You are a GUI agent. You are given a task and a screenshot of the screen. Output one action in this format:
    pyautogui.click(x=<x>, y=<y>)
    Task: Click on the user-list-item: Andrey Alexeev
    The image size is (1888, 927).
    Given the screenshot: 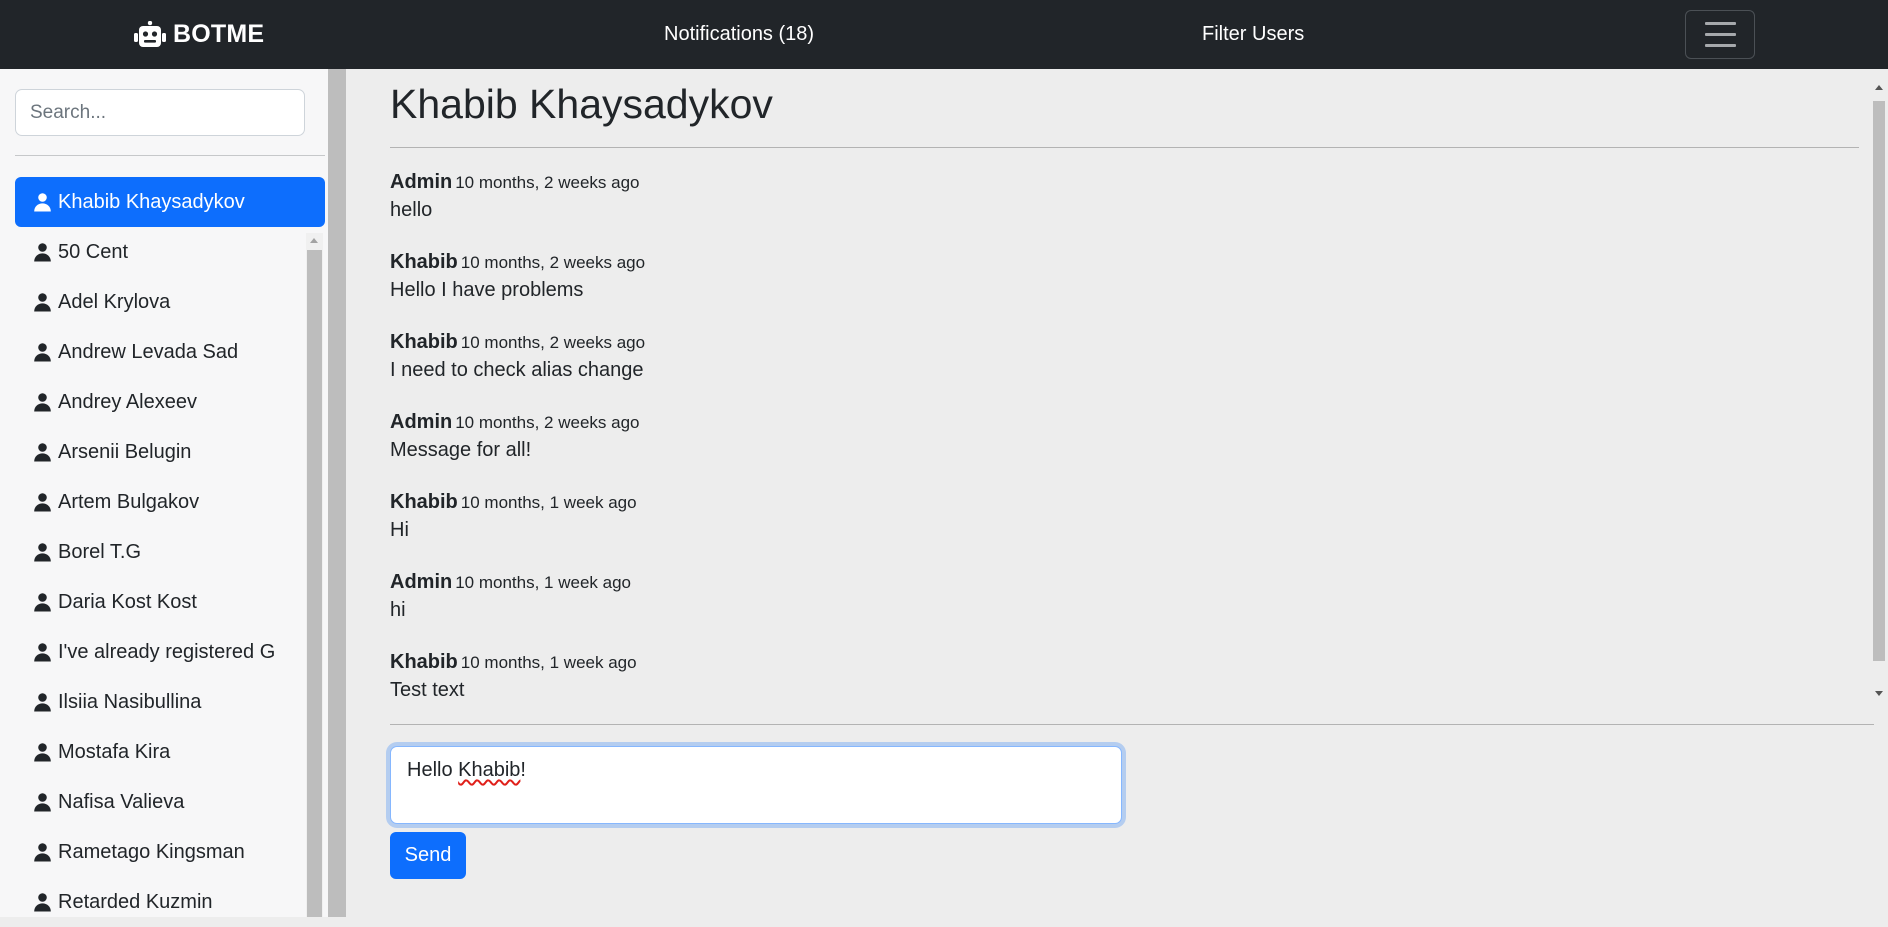 What is the action you would take?
    pyautogui.click(x=170, y=402)
    